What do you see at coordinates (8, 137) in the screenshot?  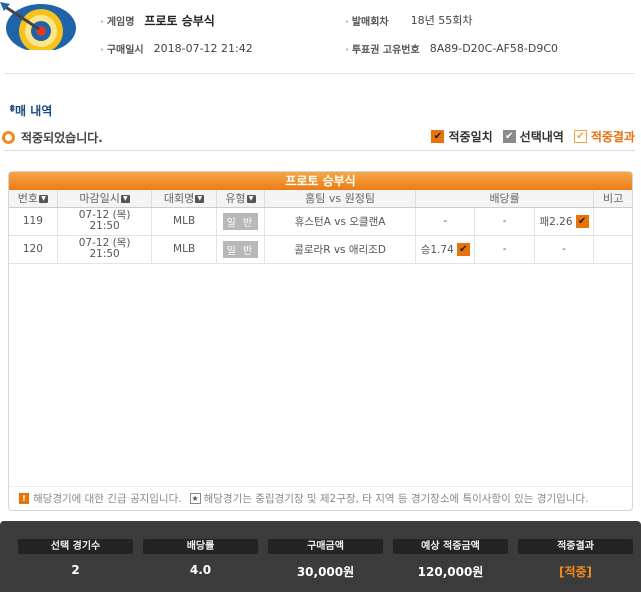 I see `circle-icon` at bounding box center [8, 137].